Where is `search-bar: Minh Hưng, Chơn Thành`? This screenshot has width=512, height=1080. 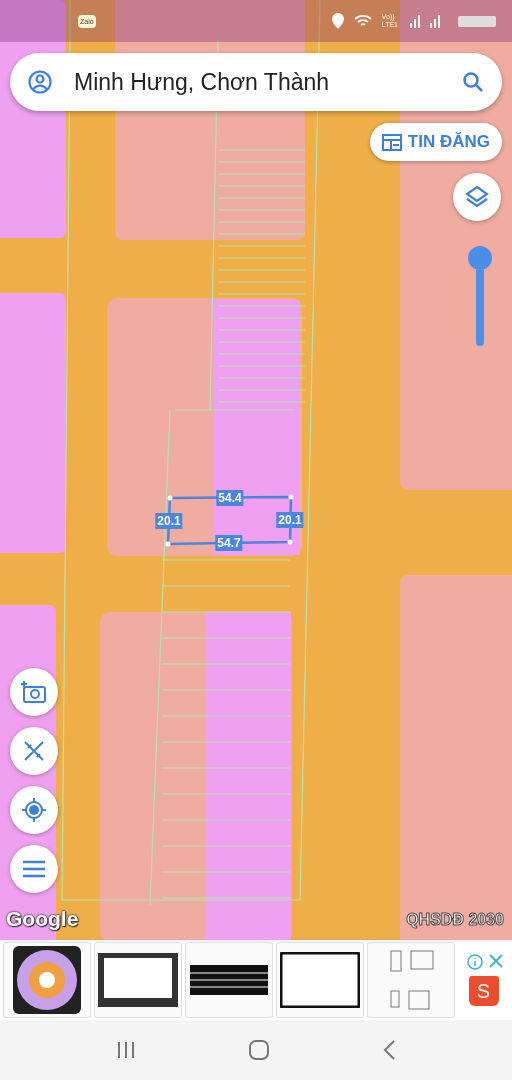
search-bar: Minh Hưng, Chơn Thành is located at coordinates (256, 82).